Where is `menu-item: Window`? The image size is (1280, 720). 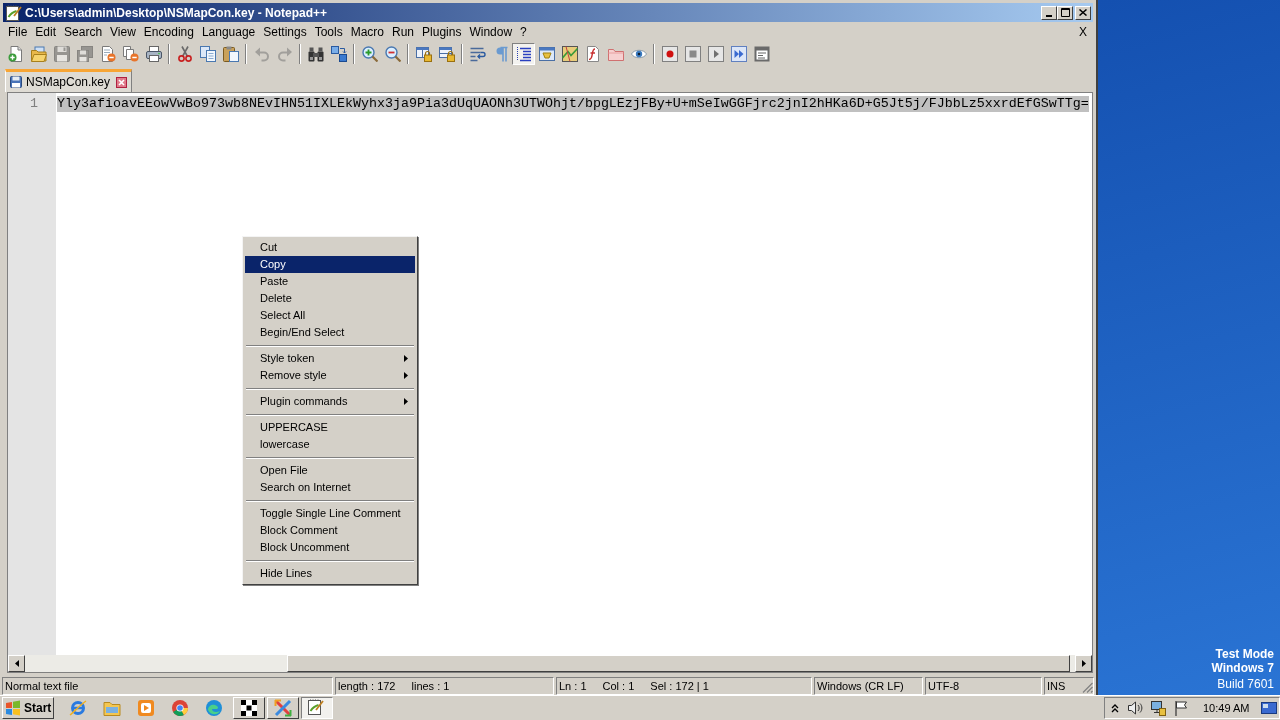
menu-item: Window is located at coordinates (491, 32).